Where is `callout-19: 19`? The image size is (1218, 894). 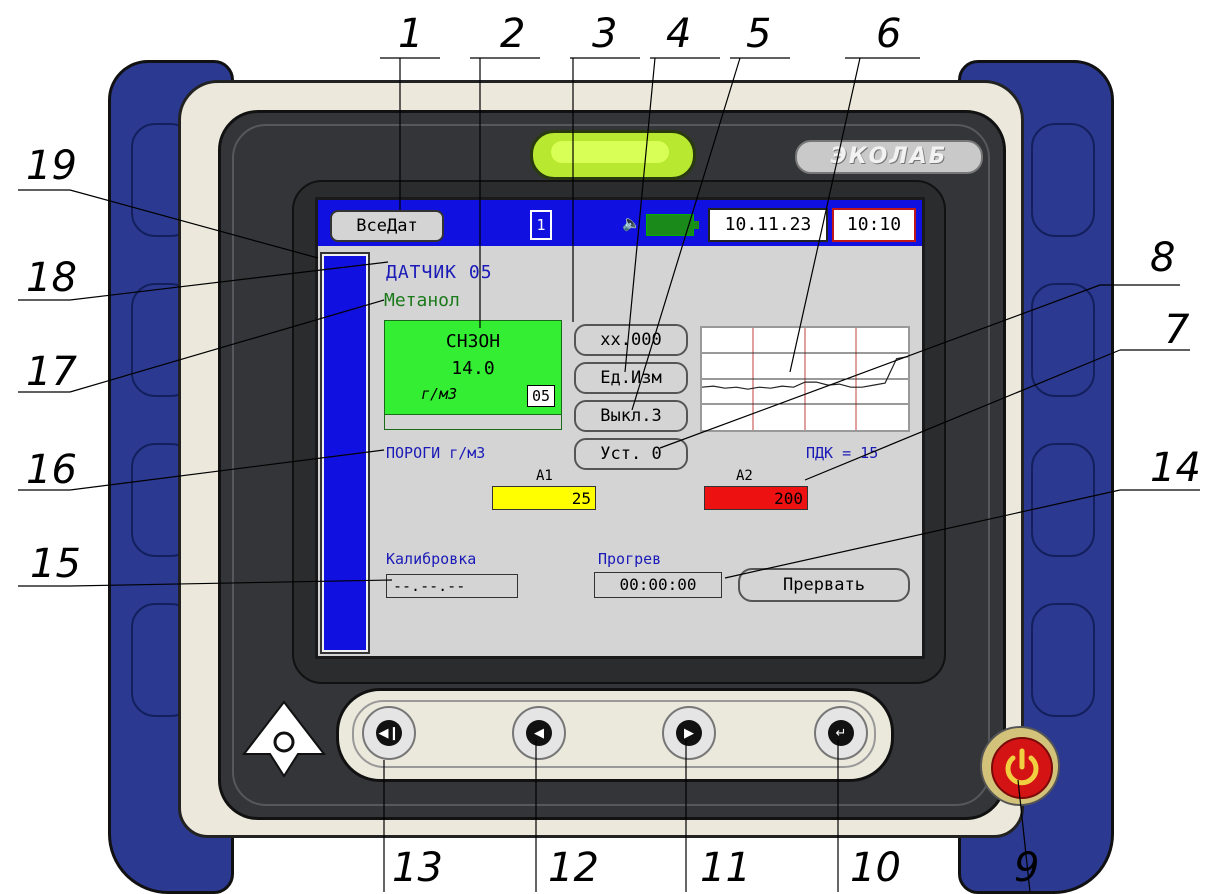 callout-19: 19 is located at coordinates (51, 166).